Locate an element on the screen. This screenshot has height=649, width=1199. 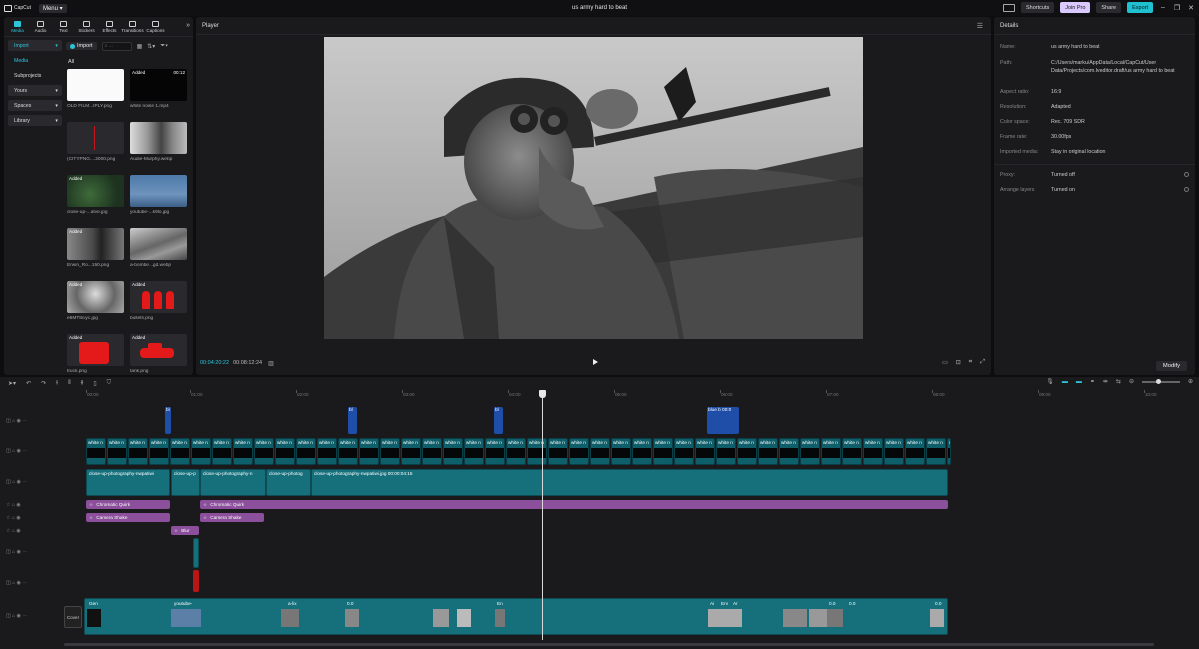
split-left-icon: ⫴ is located at coordinates (69, 383).